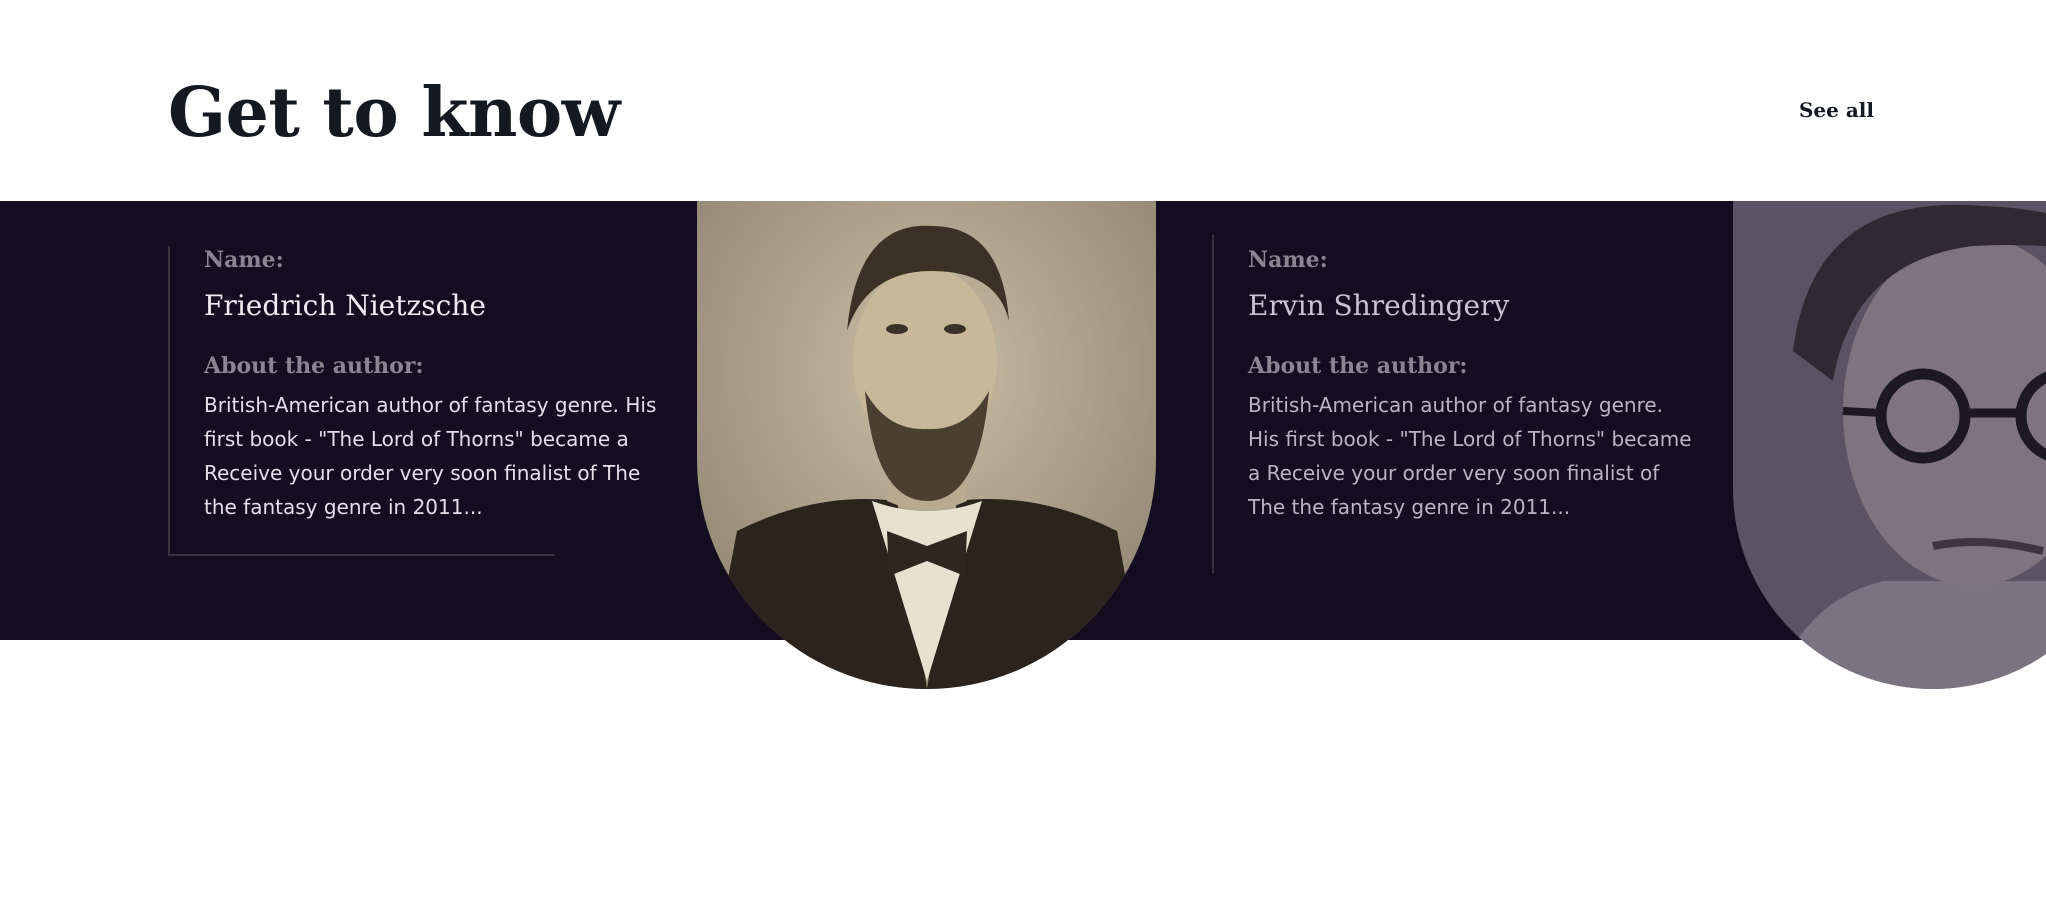 Image resolution: width=2046 pixels, height=898 pixels. Describe the element at coordinates (394, 113) in the screenshot. I see `section-title: Get to know` at that location.